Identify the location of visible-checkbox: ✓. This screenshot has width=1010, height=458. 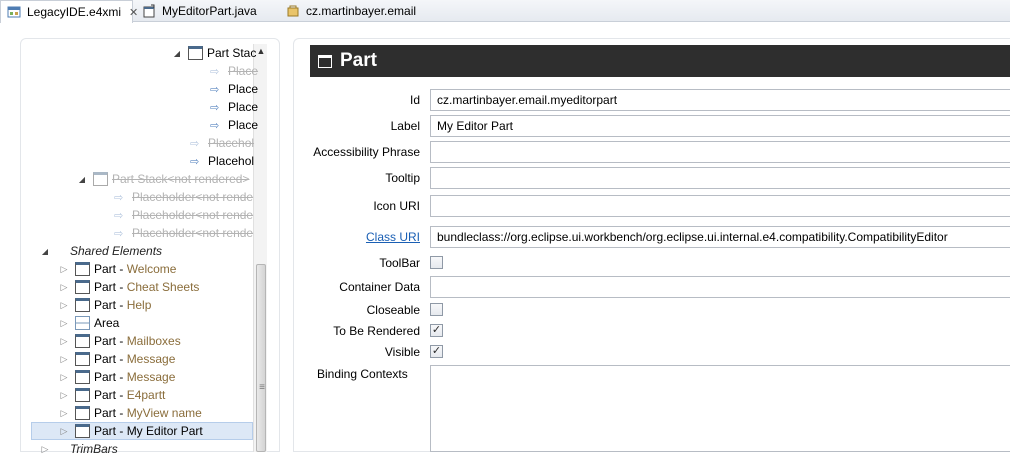
(436, 351).